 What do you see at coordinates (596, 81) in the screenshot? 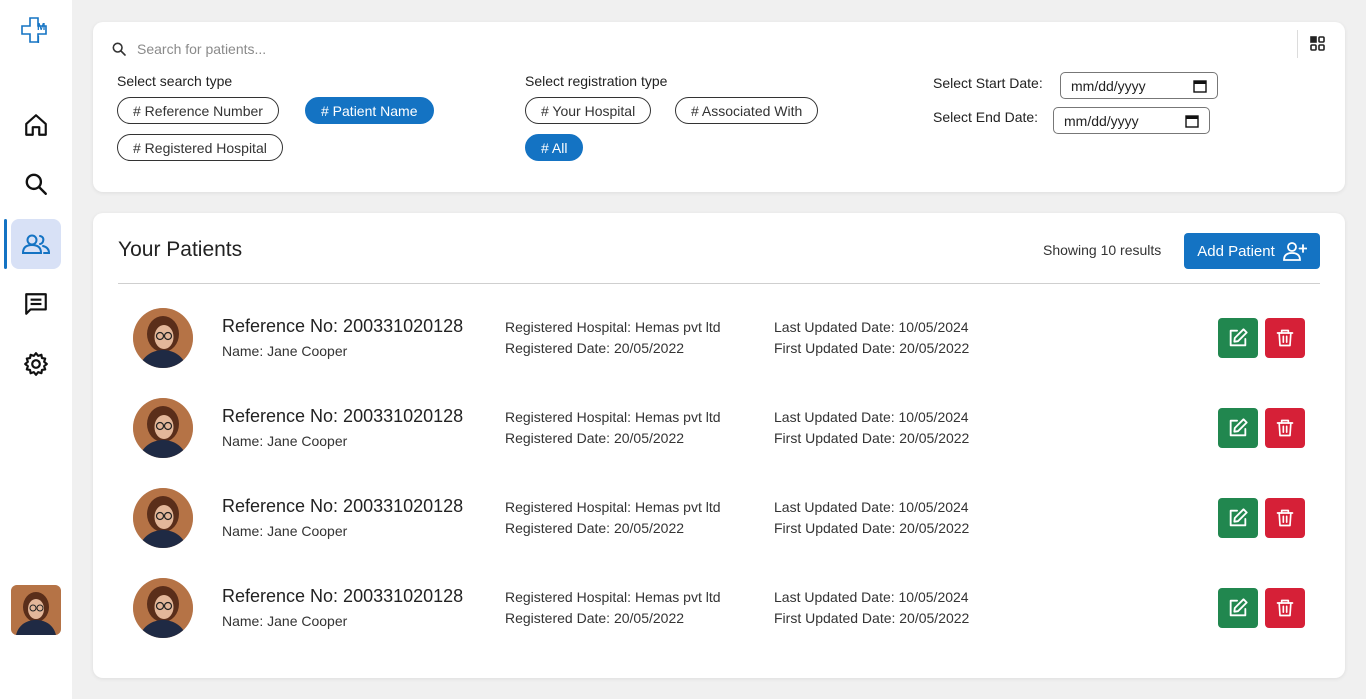
I see `registration-type-label: Select registration type` at bounding box center [596, 81].